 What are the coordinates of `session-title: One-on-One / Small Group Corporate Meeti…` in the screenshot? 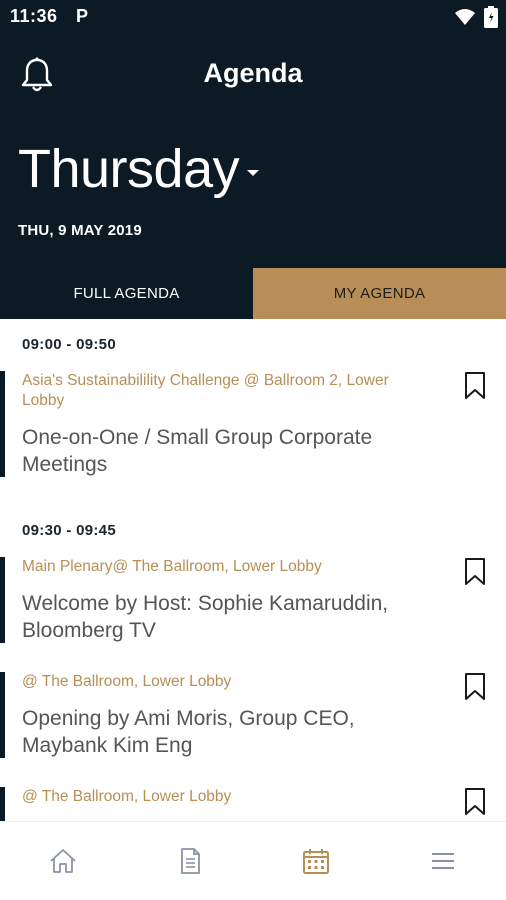 It's located at (197, 451).